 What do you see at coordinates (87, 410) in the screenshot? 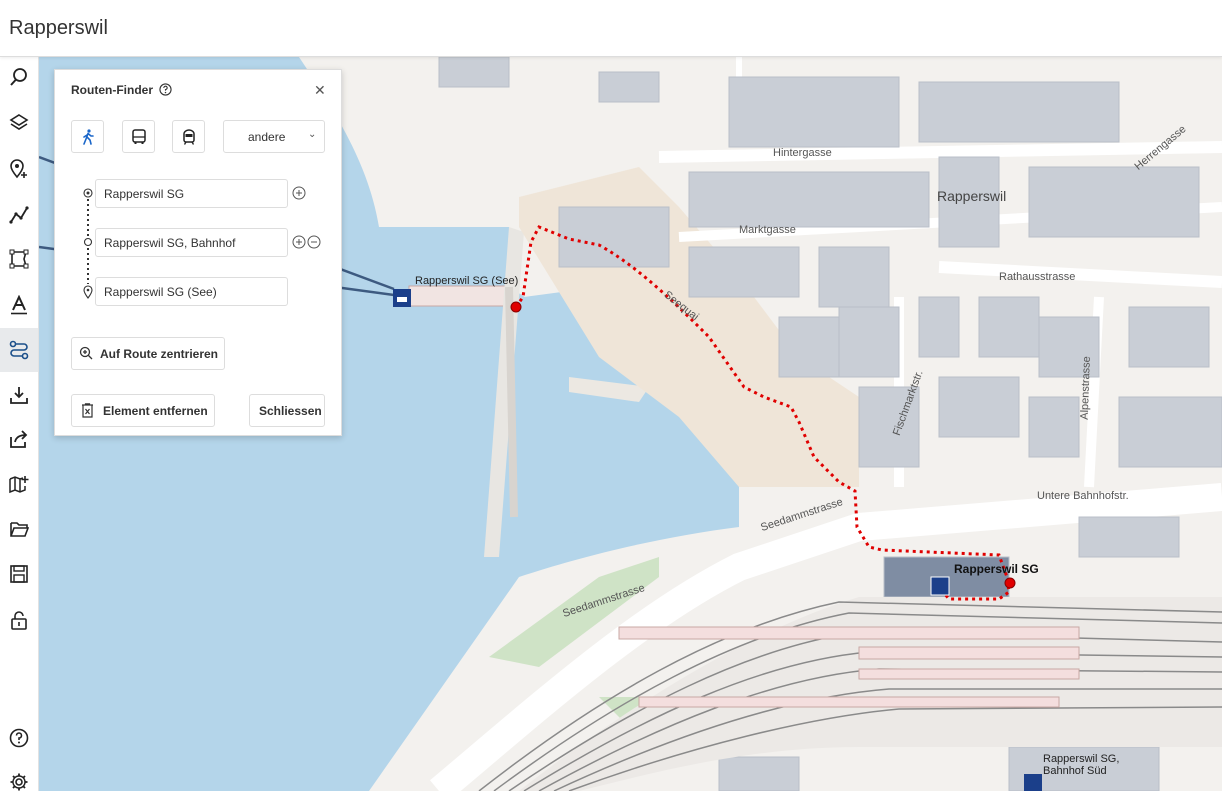
I see `delete-icon` at bounding box center [87, 410].